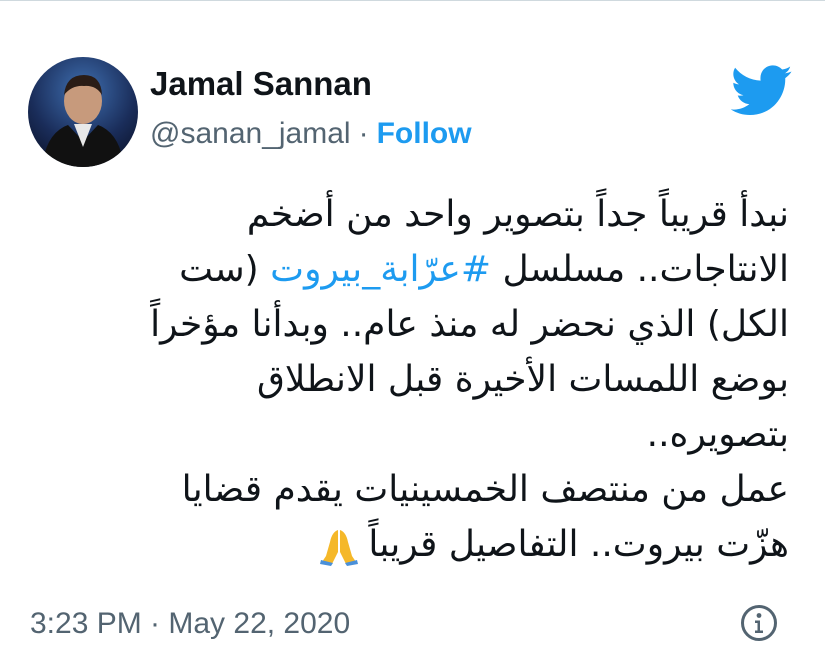 Image resolution: width=825 pixels, height=660 pixels. Describe the element at coordinates (339, 548) in the screenshot. I see `folded-hands-emoji-icon` at that location.